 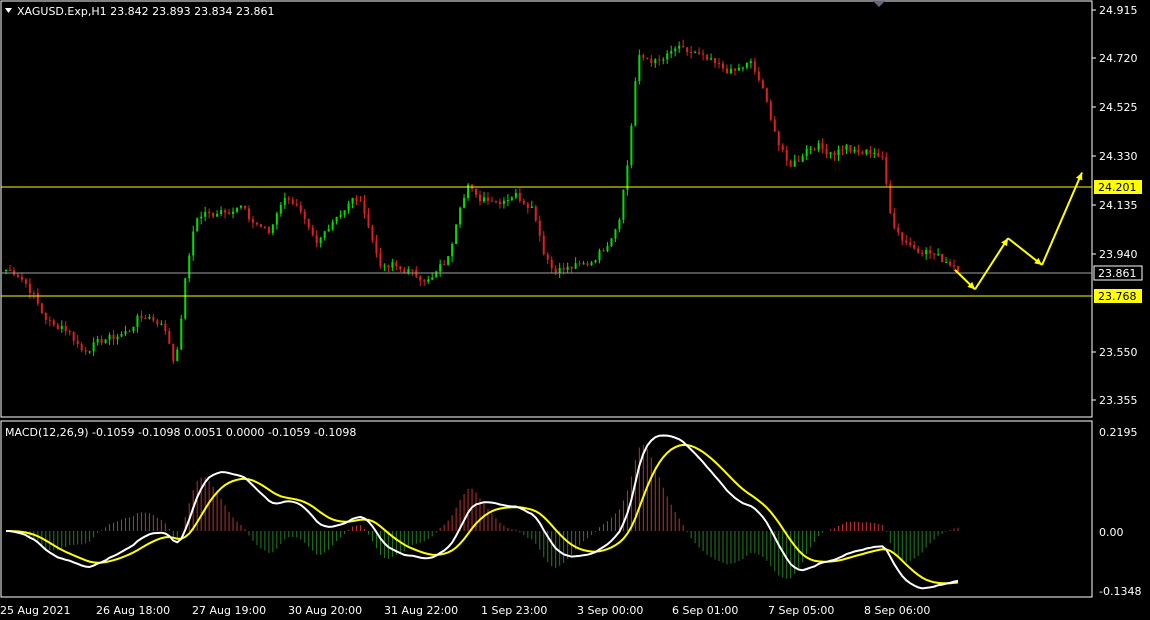 What do you see at coordinates (801, 610) in the screenshot?
I see `time-tick: 7 Sep 05:00` at bounding box center [801, 610].